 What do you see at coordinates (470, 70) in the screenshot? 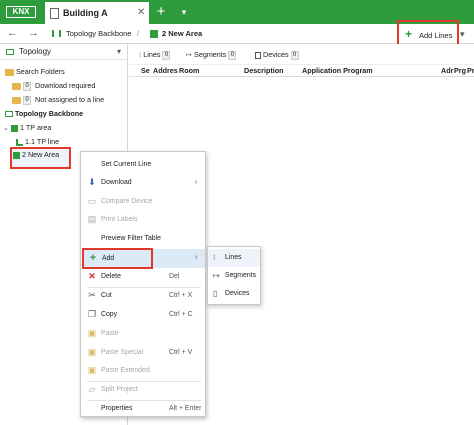
I see `column-header: Pr` at bounding box center [470, 70].